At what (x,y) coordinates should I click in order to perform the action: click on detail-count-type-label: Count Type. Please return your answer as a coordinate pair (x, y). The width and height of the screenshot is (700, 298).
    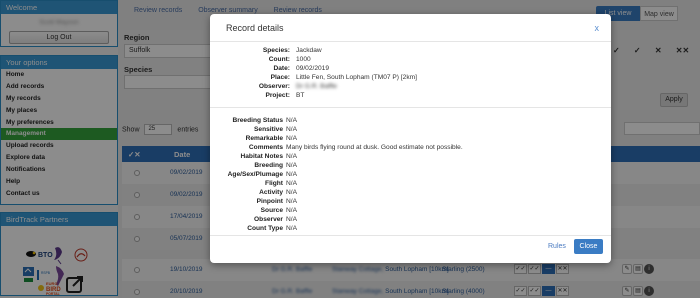
    Looking at the image, I should click on (265, 228).